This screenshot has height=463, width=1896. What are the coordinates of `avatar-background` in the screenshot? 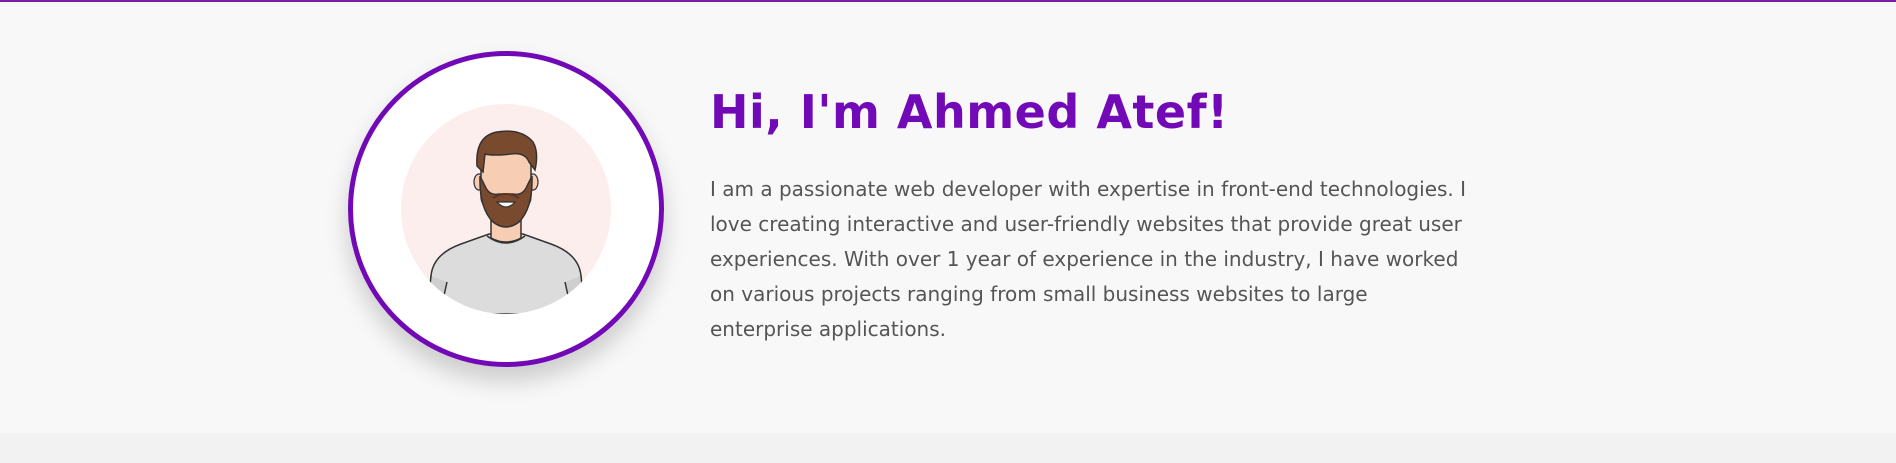 It's located at (506, 209).